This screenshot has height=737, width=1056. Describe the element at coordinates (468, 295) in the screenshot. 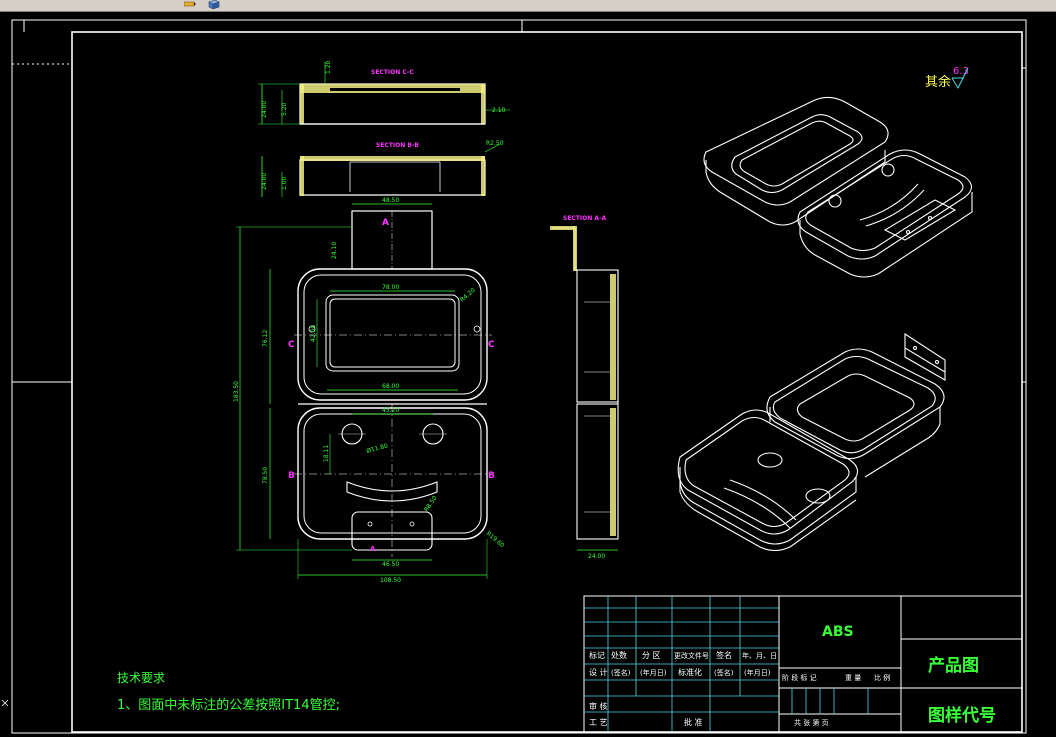

I see `dim-r4-20: R4.20` at that location.